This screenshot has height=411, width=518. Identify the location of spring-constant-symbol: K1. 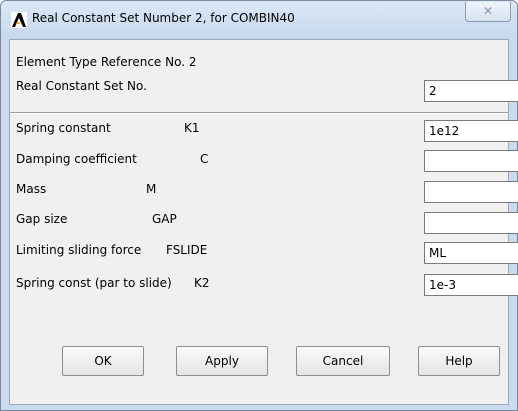
(192, 128).